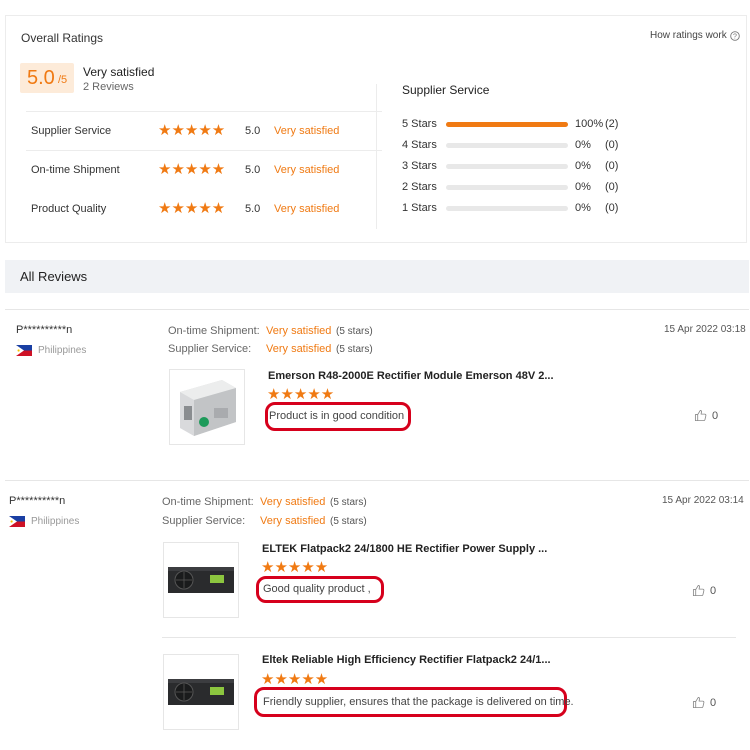  I want to click on breakdown-label: 5 Stars, so click(419, 124).